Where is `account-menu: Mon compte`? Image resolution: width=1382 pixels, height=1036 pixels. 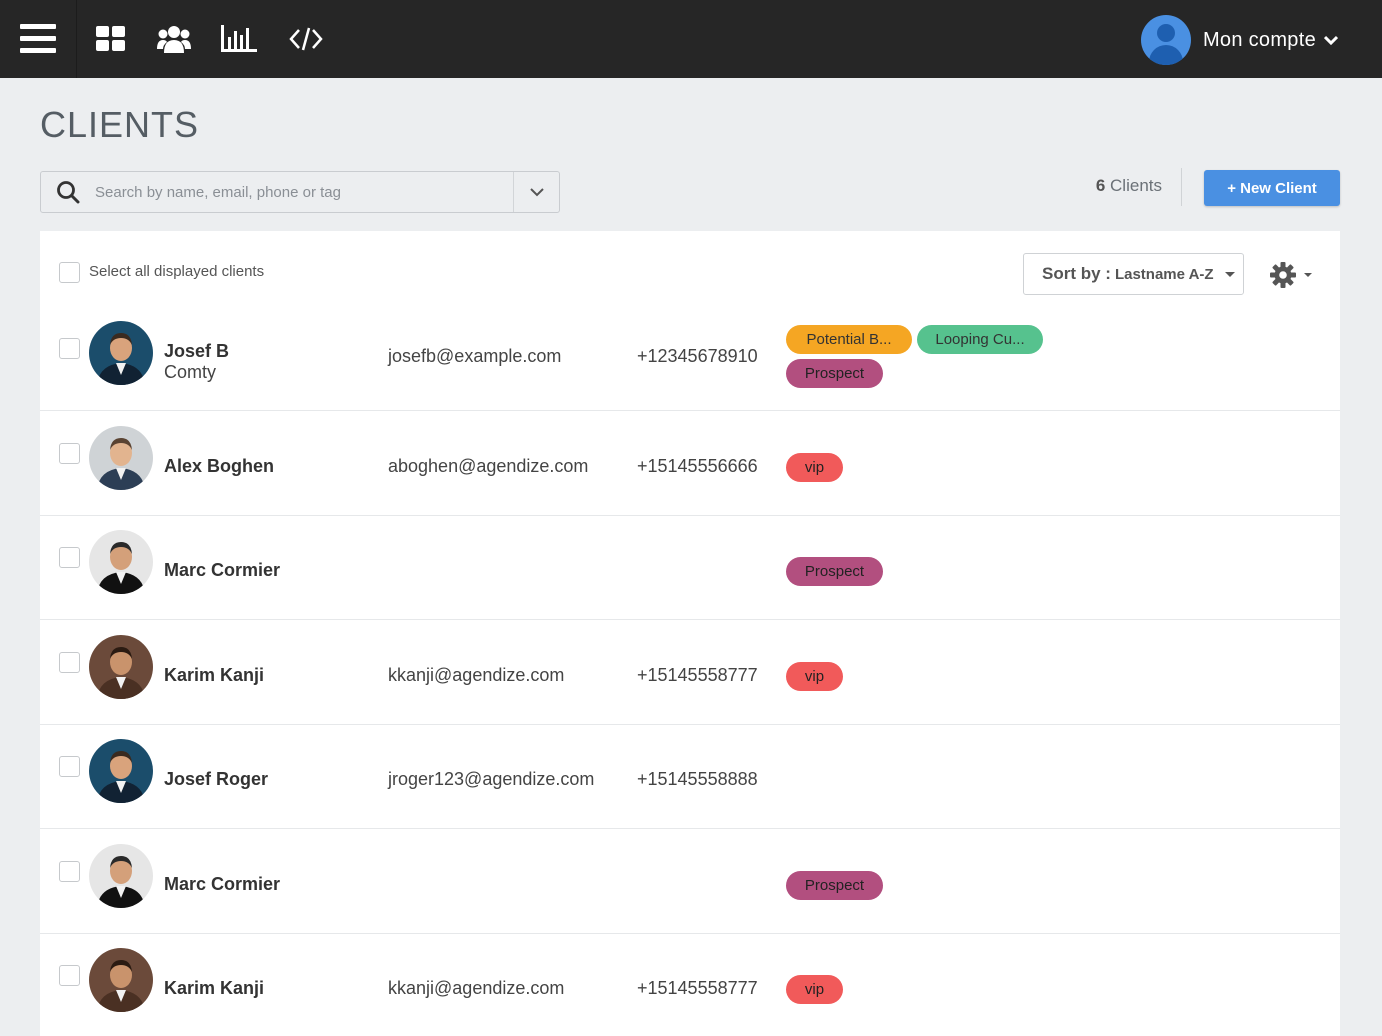 account-menu: Mon compte is located at coordinates (1239, 40).